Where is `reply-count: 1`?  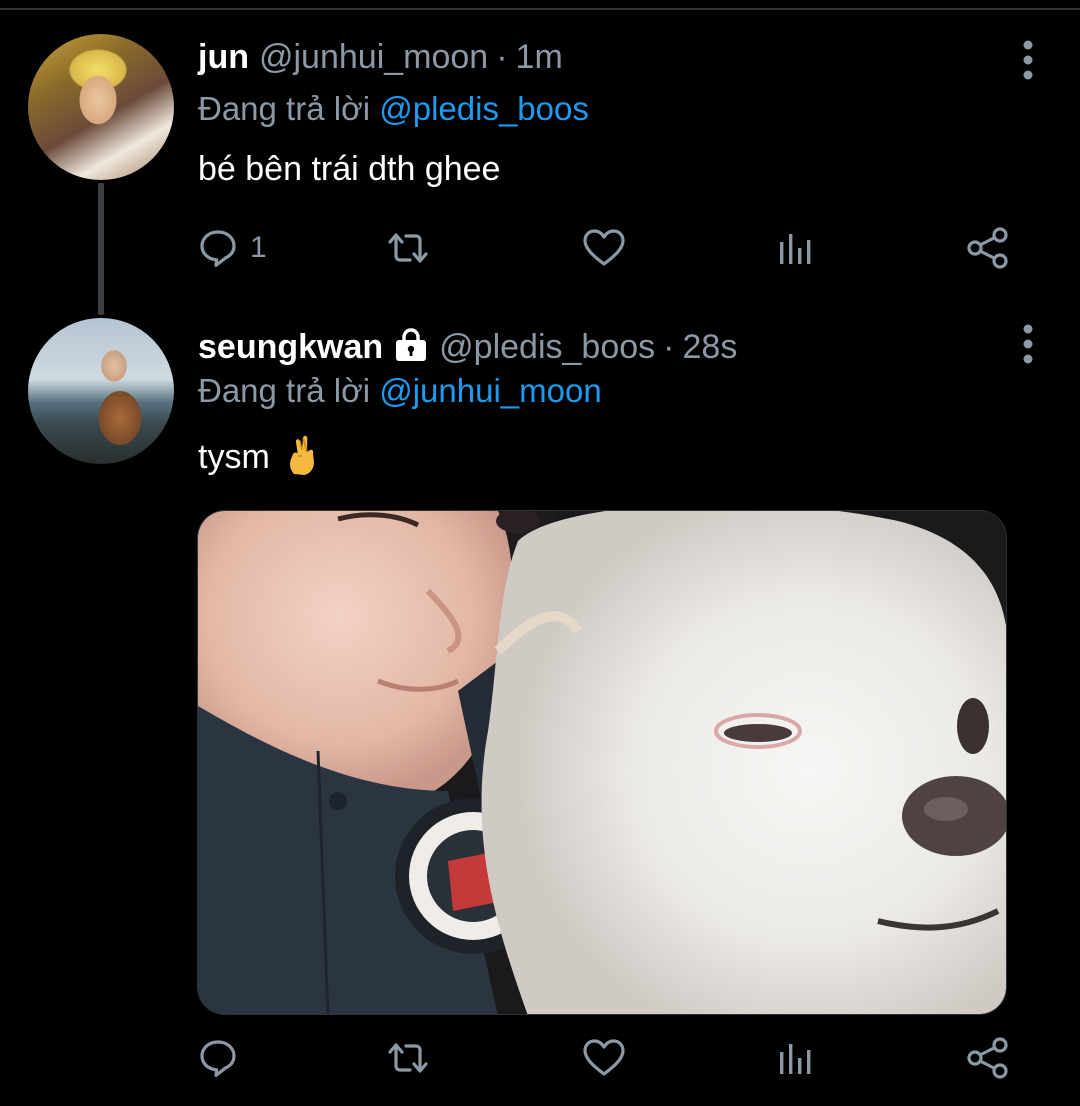
reply-count: 1 is located at coordinates (258, 247).